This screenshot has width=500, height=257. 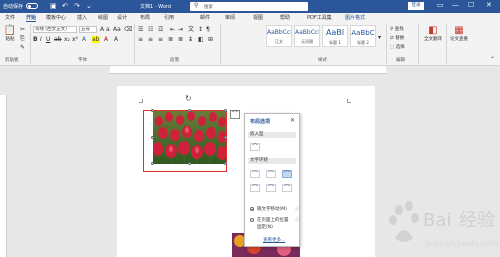 I want to click on numbering-icon: ☷, so click(x=150, y=29).